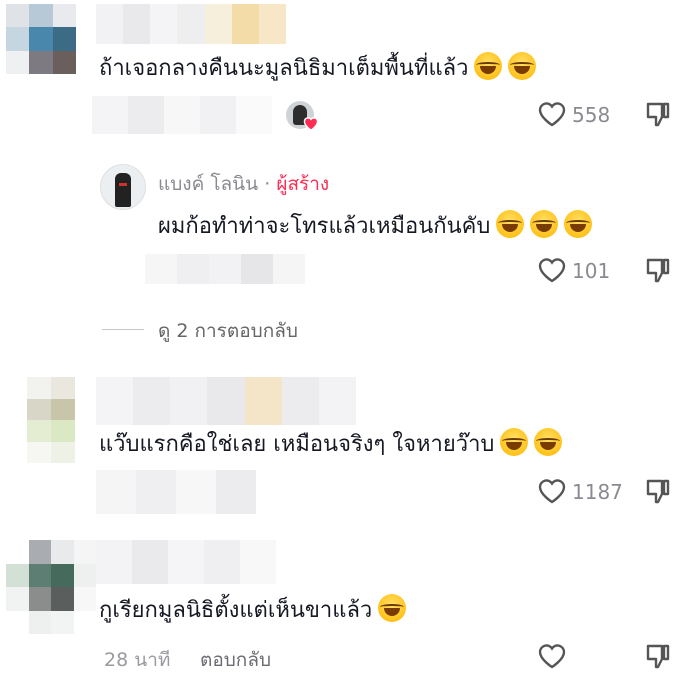 The width and height of the screenshot is (700, 686). What do you see at coordinates (597, 492) in the screenshot?
I see `like-count: 1187` at bounding box center [597, 492].